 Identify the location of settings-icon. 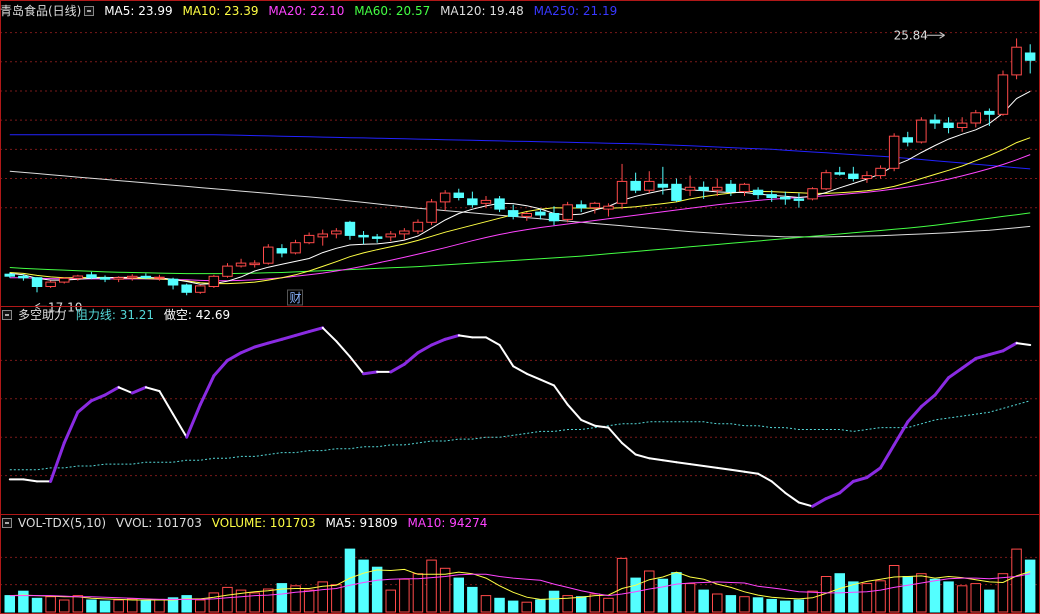
(7, 523).